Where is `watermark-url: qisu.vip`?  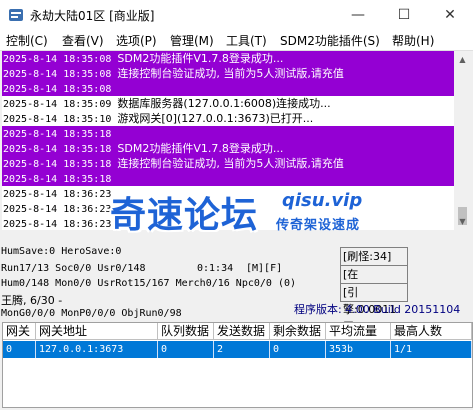 watermark-url: qisu.vip is located at coordinates (322, 200).